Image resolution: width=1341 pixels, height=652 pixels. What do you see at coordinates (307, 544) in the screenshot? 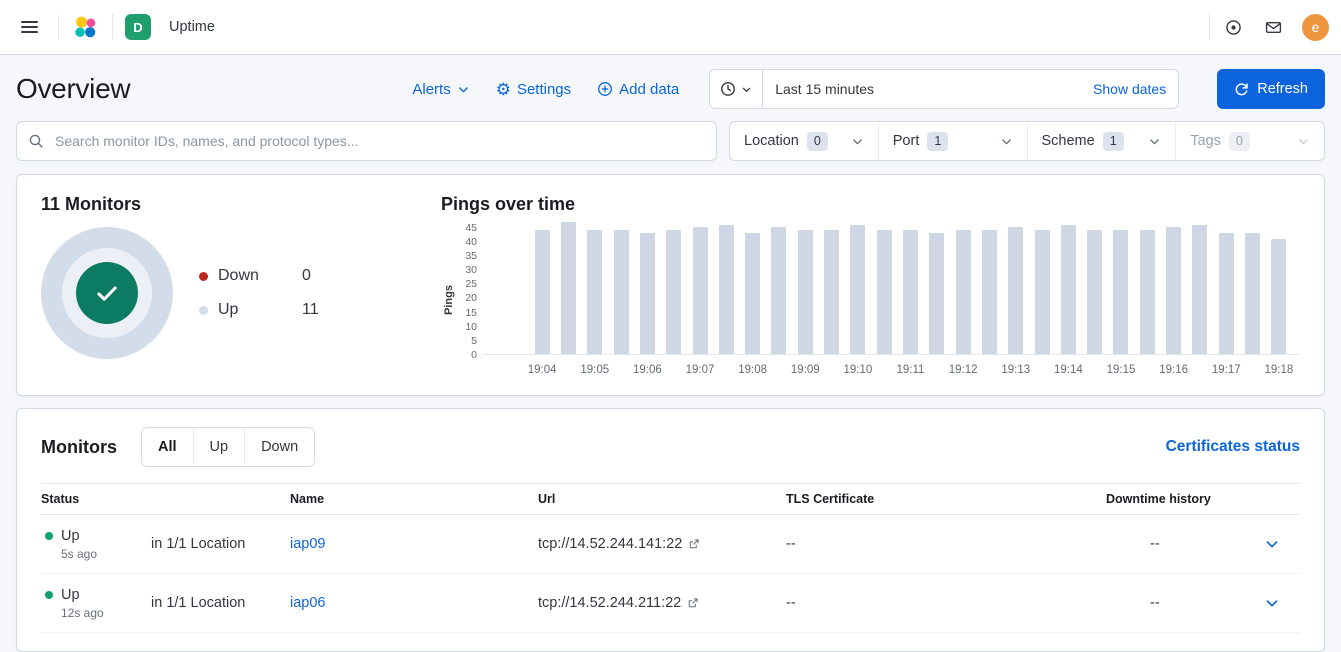
I see `monitor-name-link: iap09` at bounding box center [307, 544].